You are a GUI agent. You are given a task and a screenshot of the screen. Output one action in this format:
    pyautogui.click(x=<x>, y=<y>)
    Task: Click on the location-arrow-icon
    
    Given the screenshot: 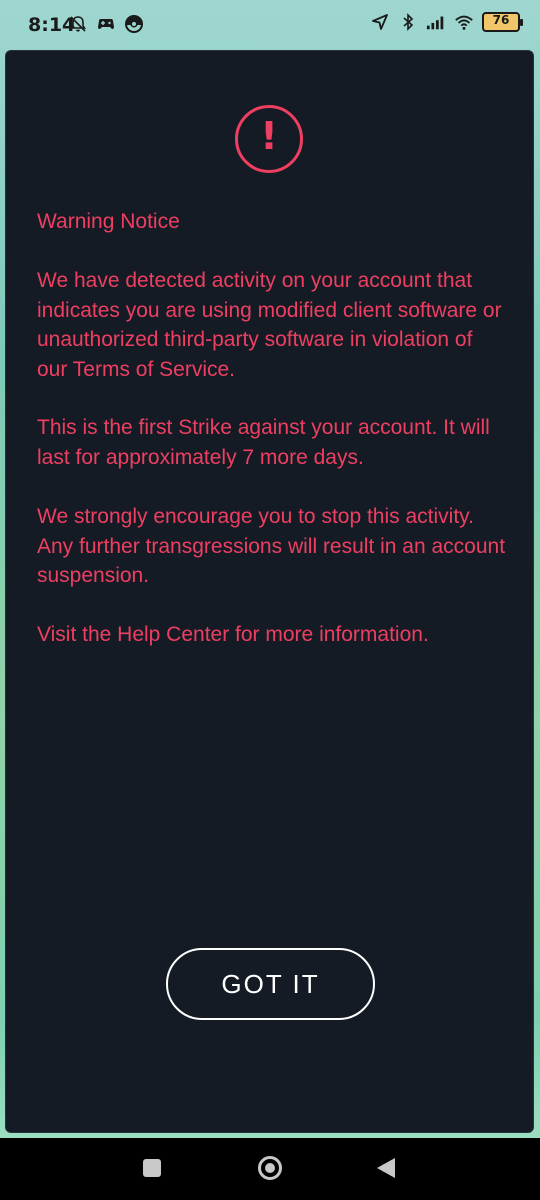 What is the action you would take?
    pyautogui.click(x=380, y=22)
    